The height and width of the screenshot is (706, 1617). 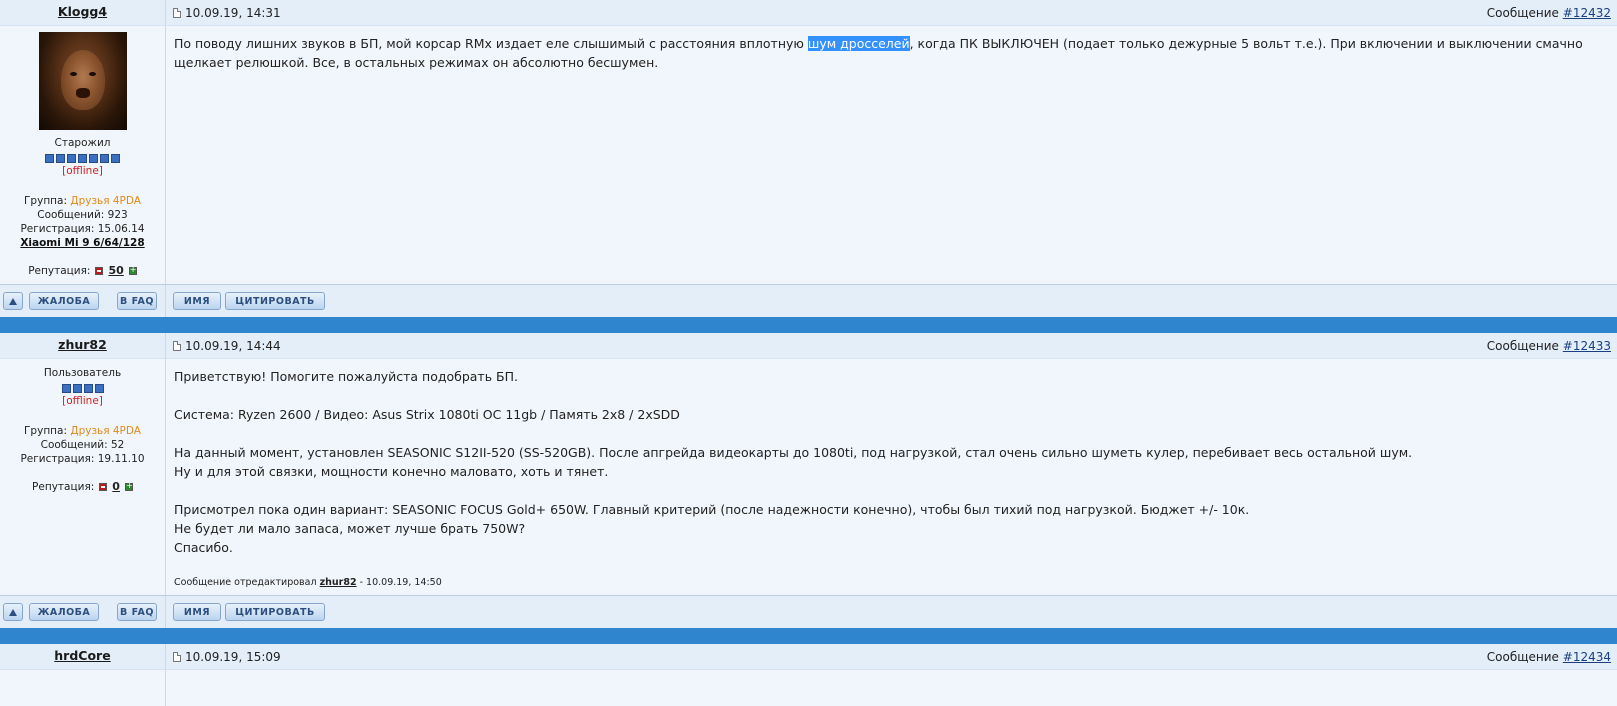 What do you see at coordinates (115, 271) in the screenshot?
I see `reputation-value: 50` at bounding box center [115, 271].